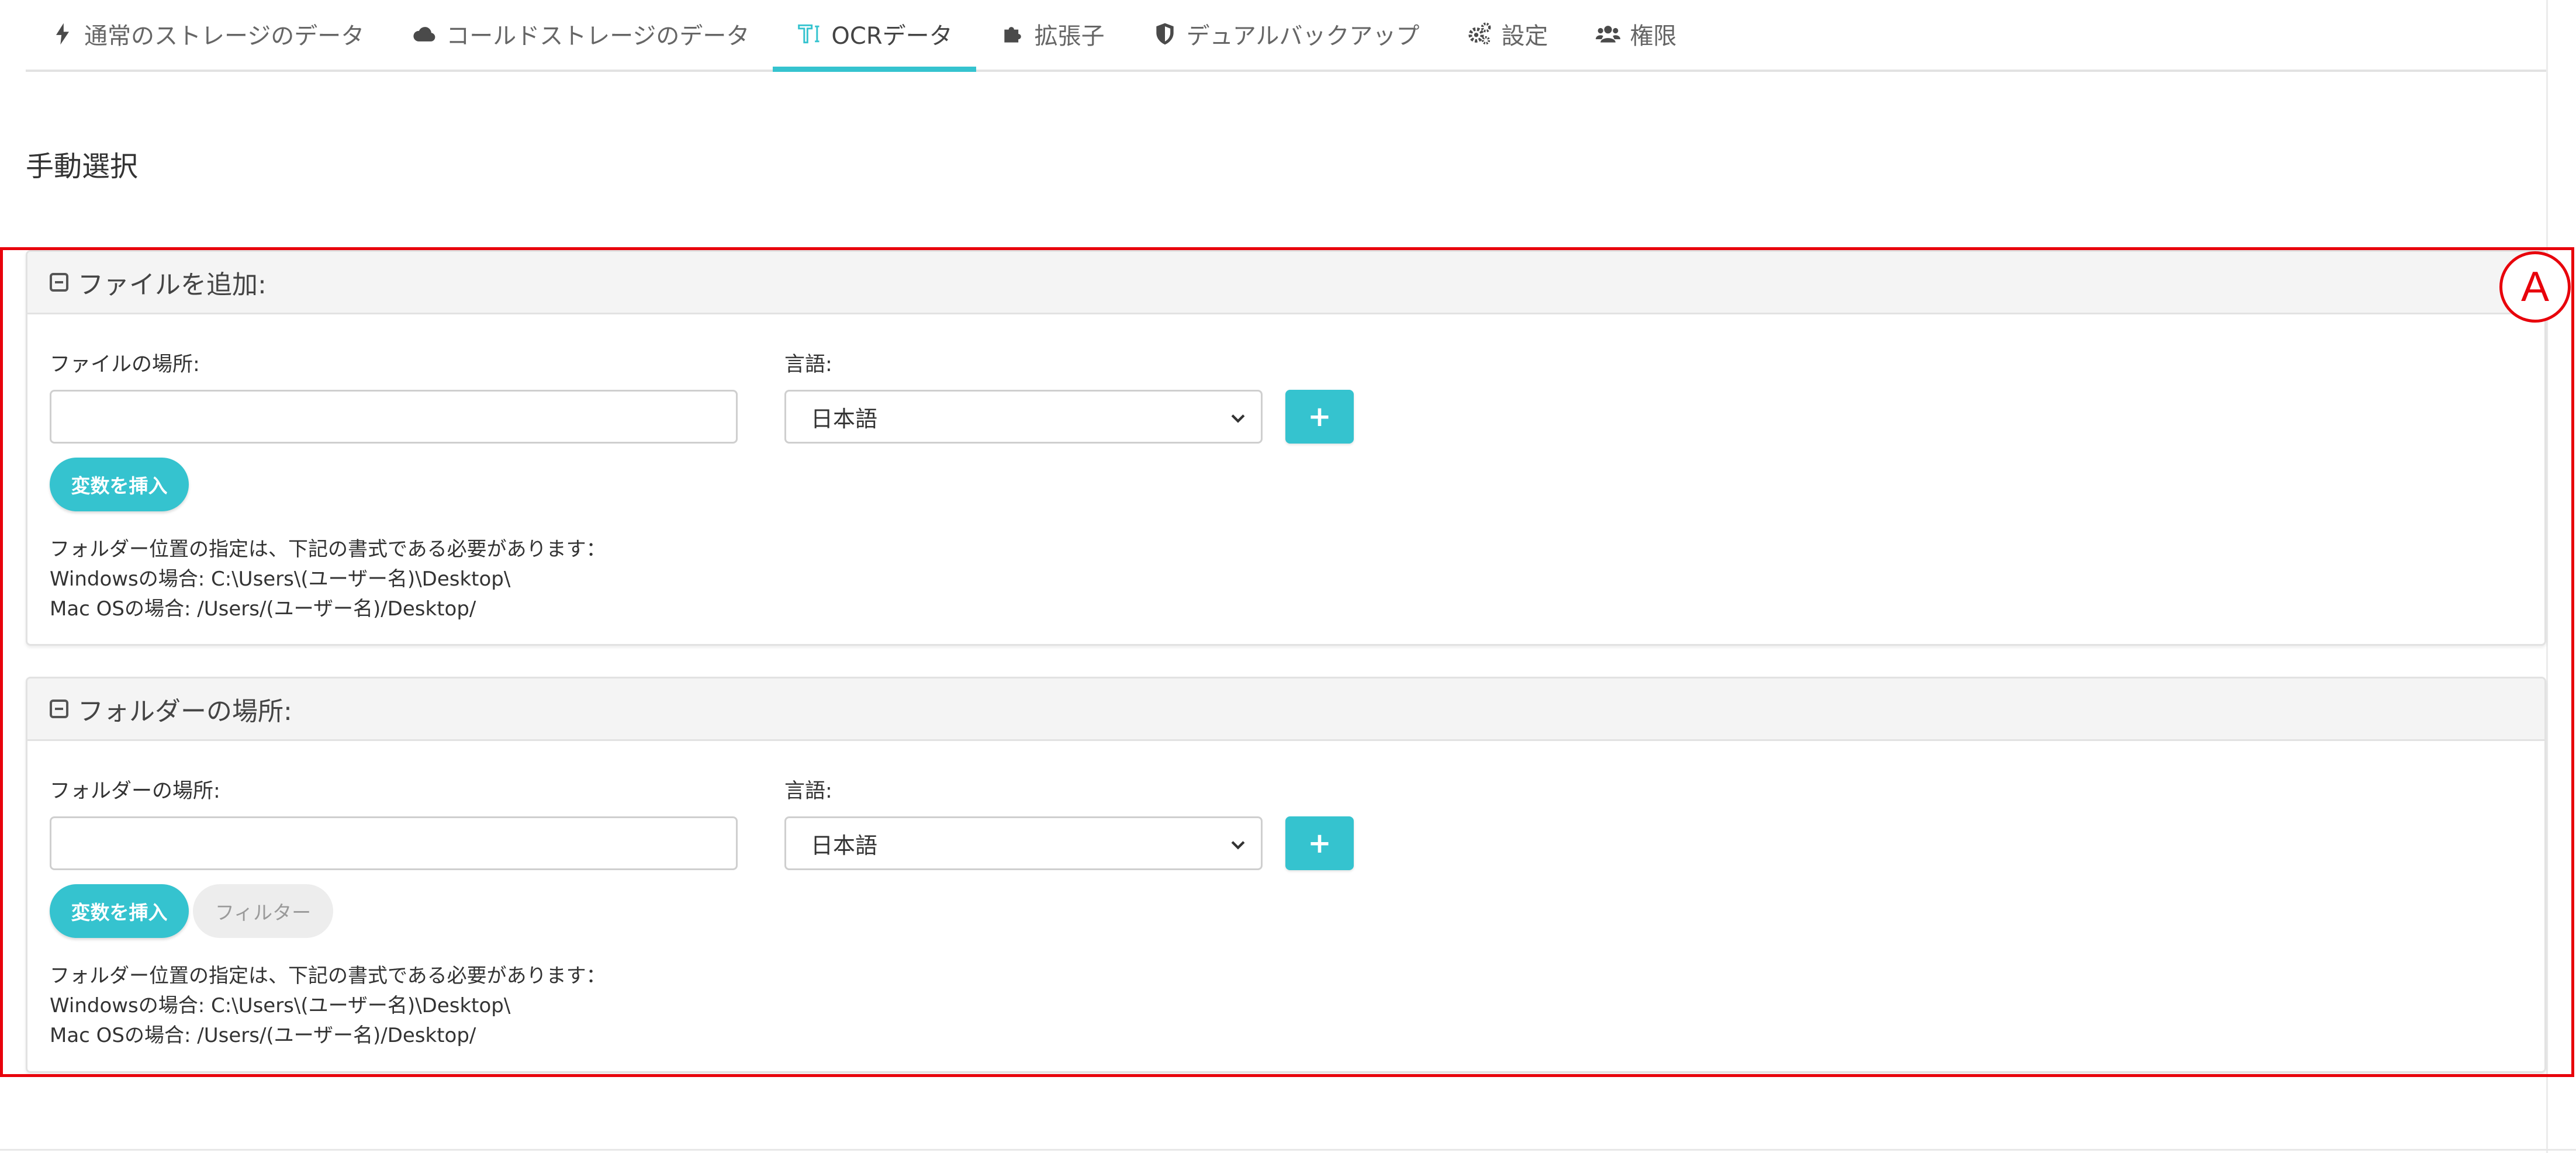 The height and width of the screenshot is (1153, 2576). What do you see at coordinates (1013, 33) in the screenshot?
I see `puzzle-icon` at bounding box center [1013, 33].